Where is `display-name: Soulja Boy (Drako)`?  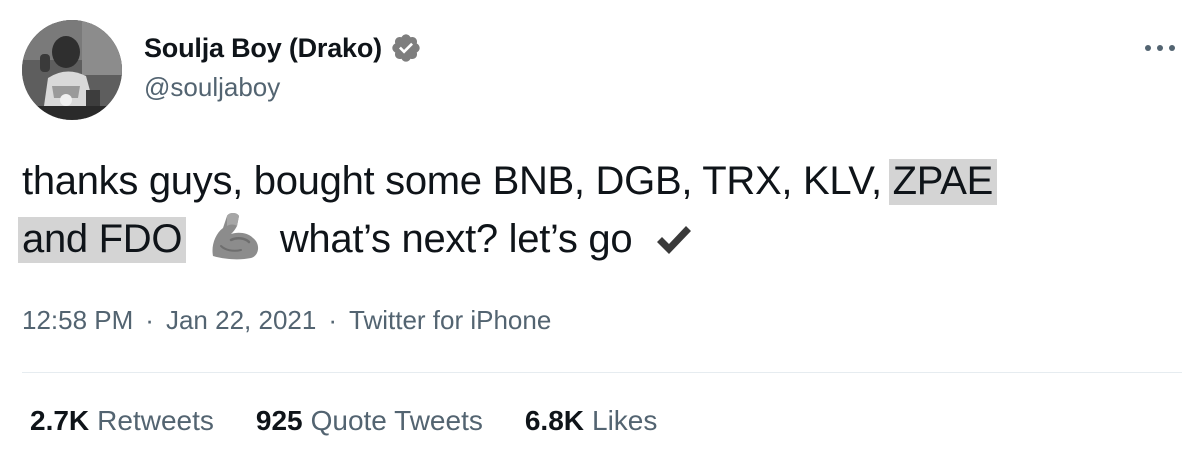 display-name: Soulja Boy (Drako) is located at coordinates (263, 48).